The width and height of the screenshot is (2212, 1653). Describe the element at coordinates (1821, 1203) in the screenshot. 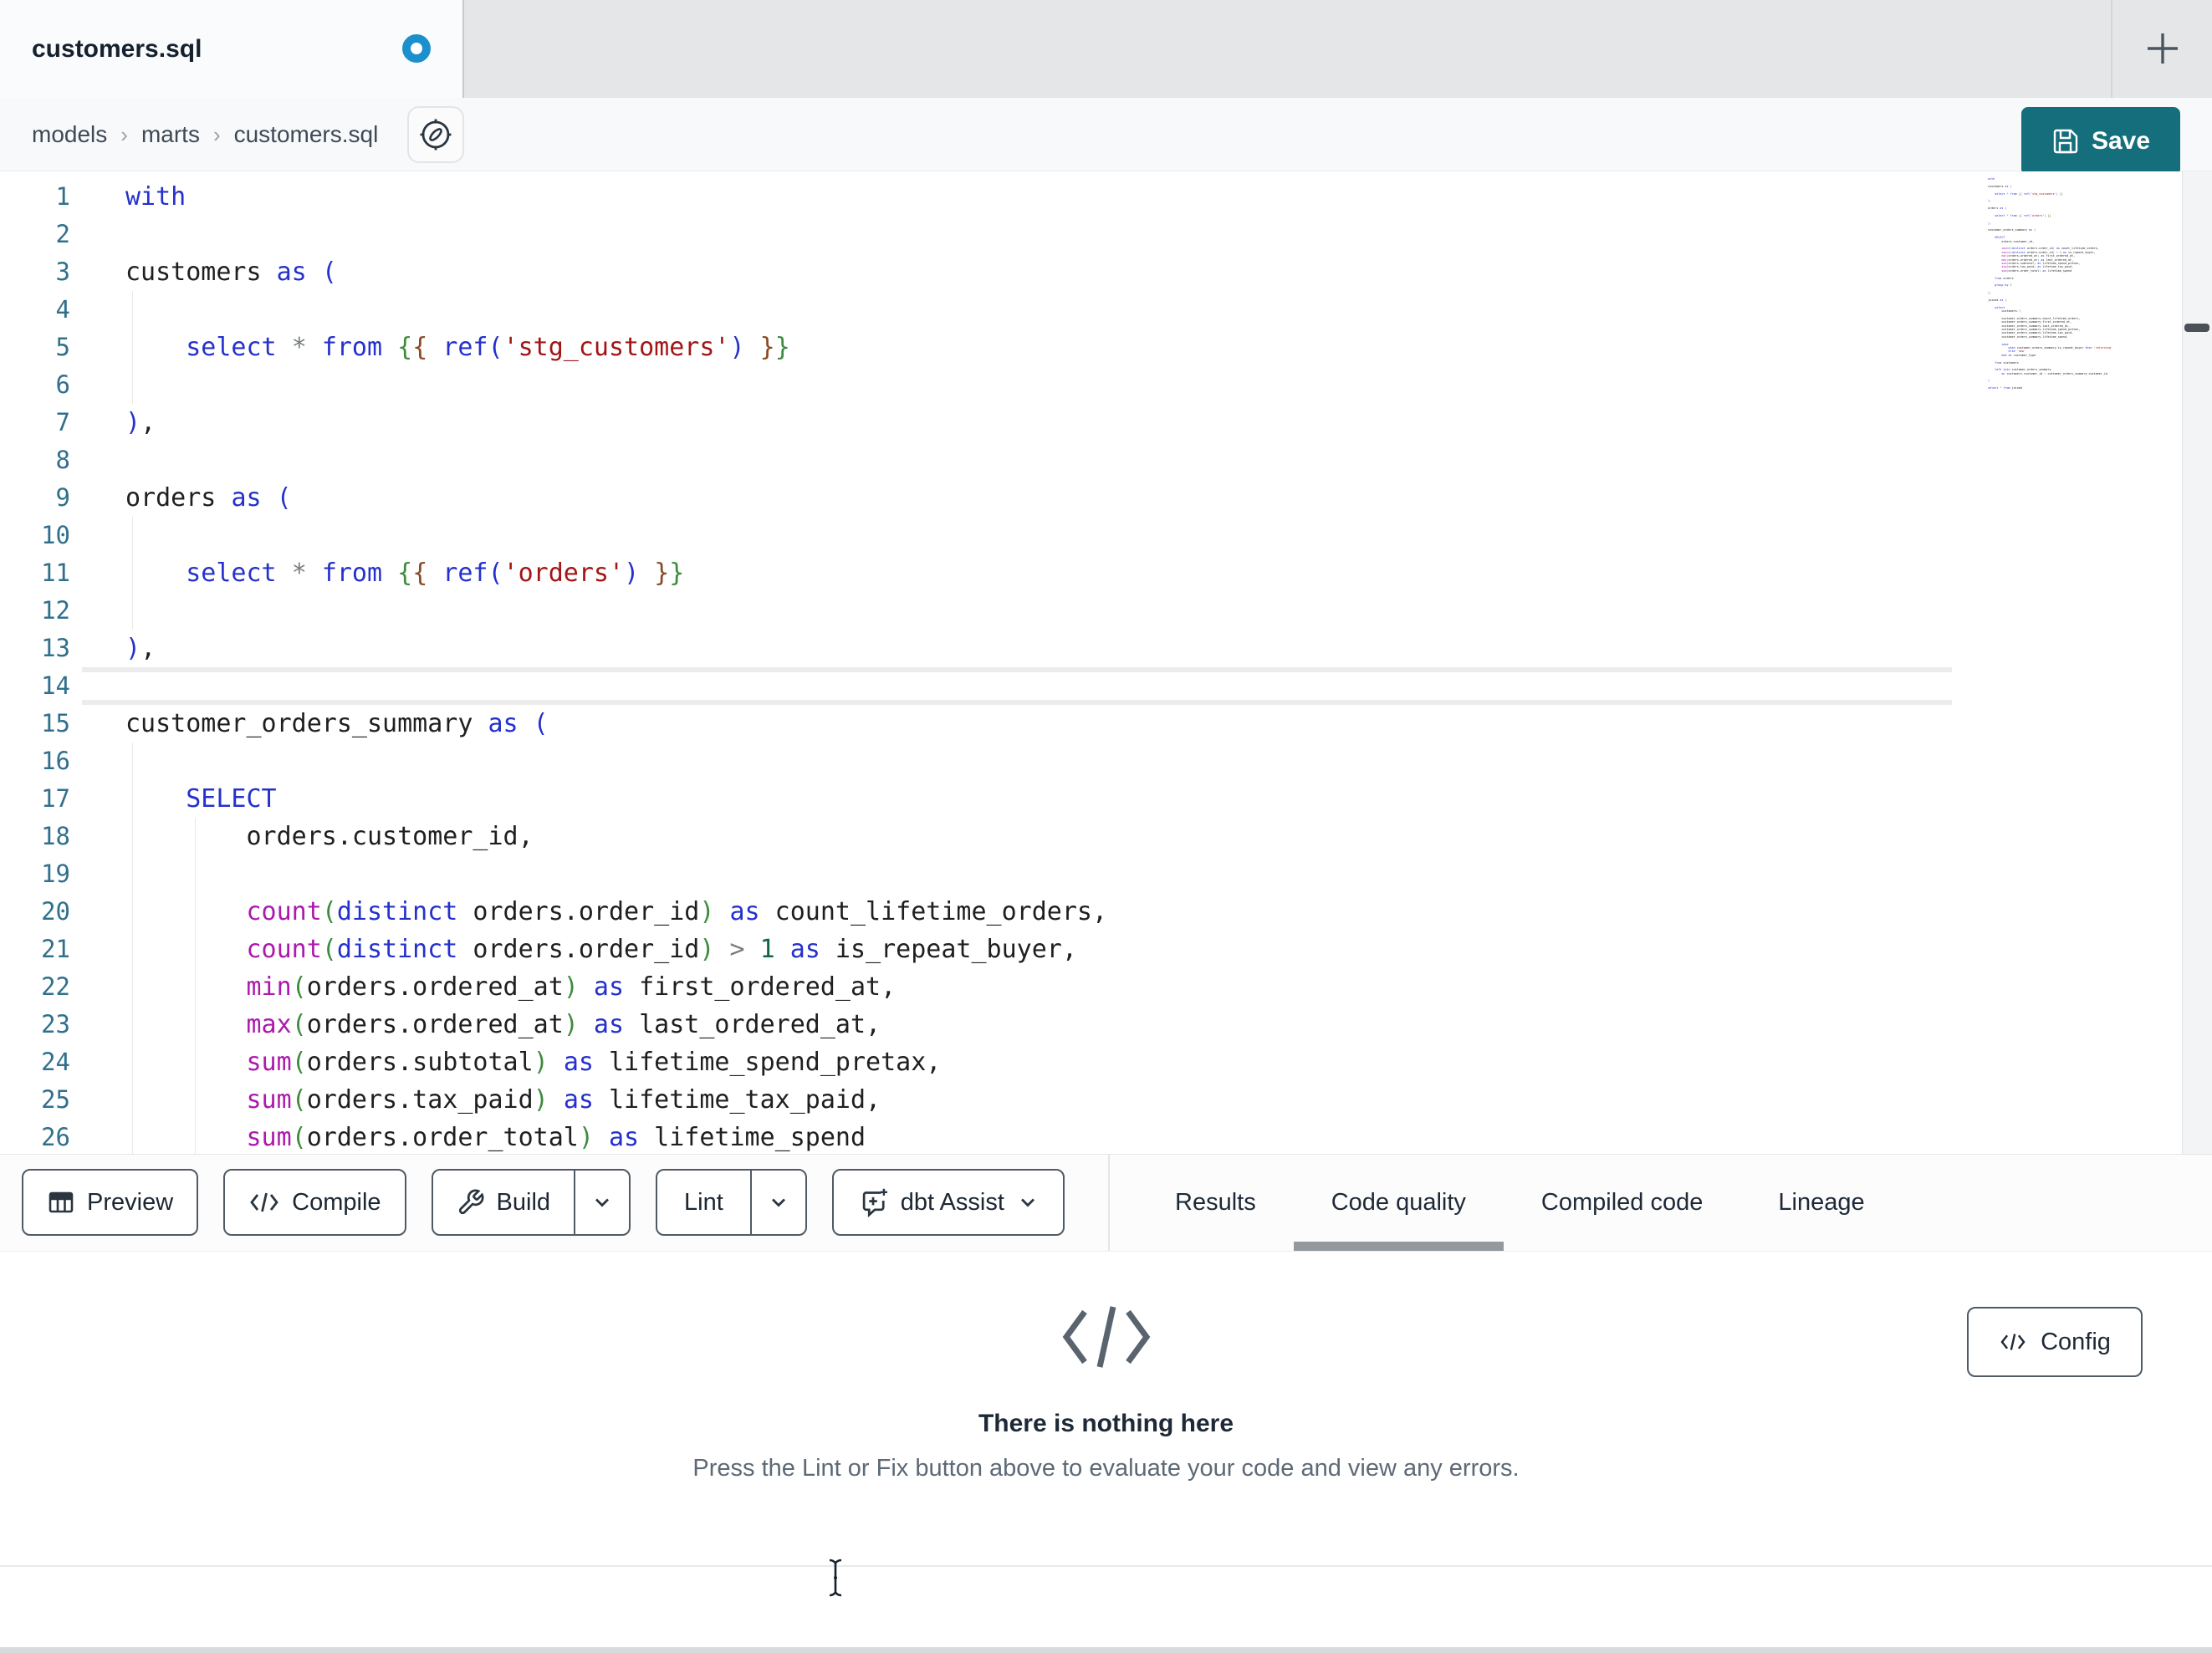

I see `panel-tab-lineage: Lineage` at that location.